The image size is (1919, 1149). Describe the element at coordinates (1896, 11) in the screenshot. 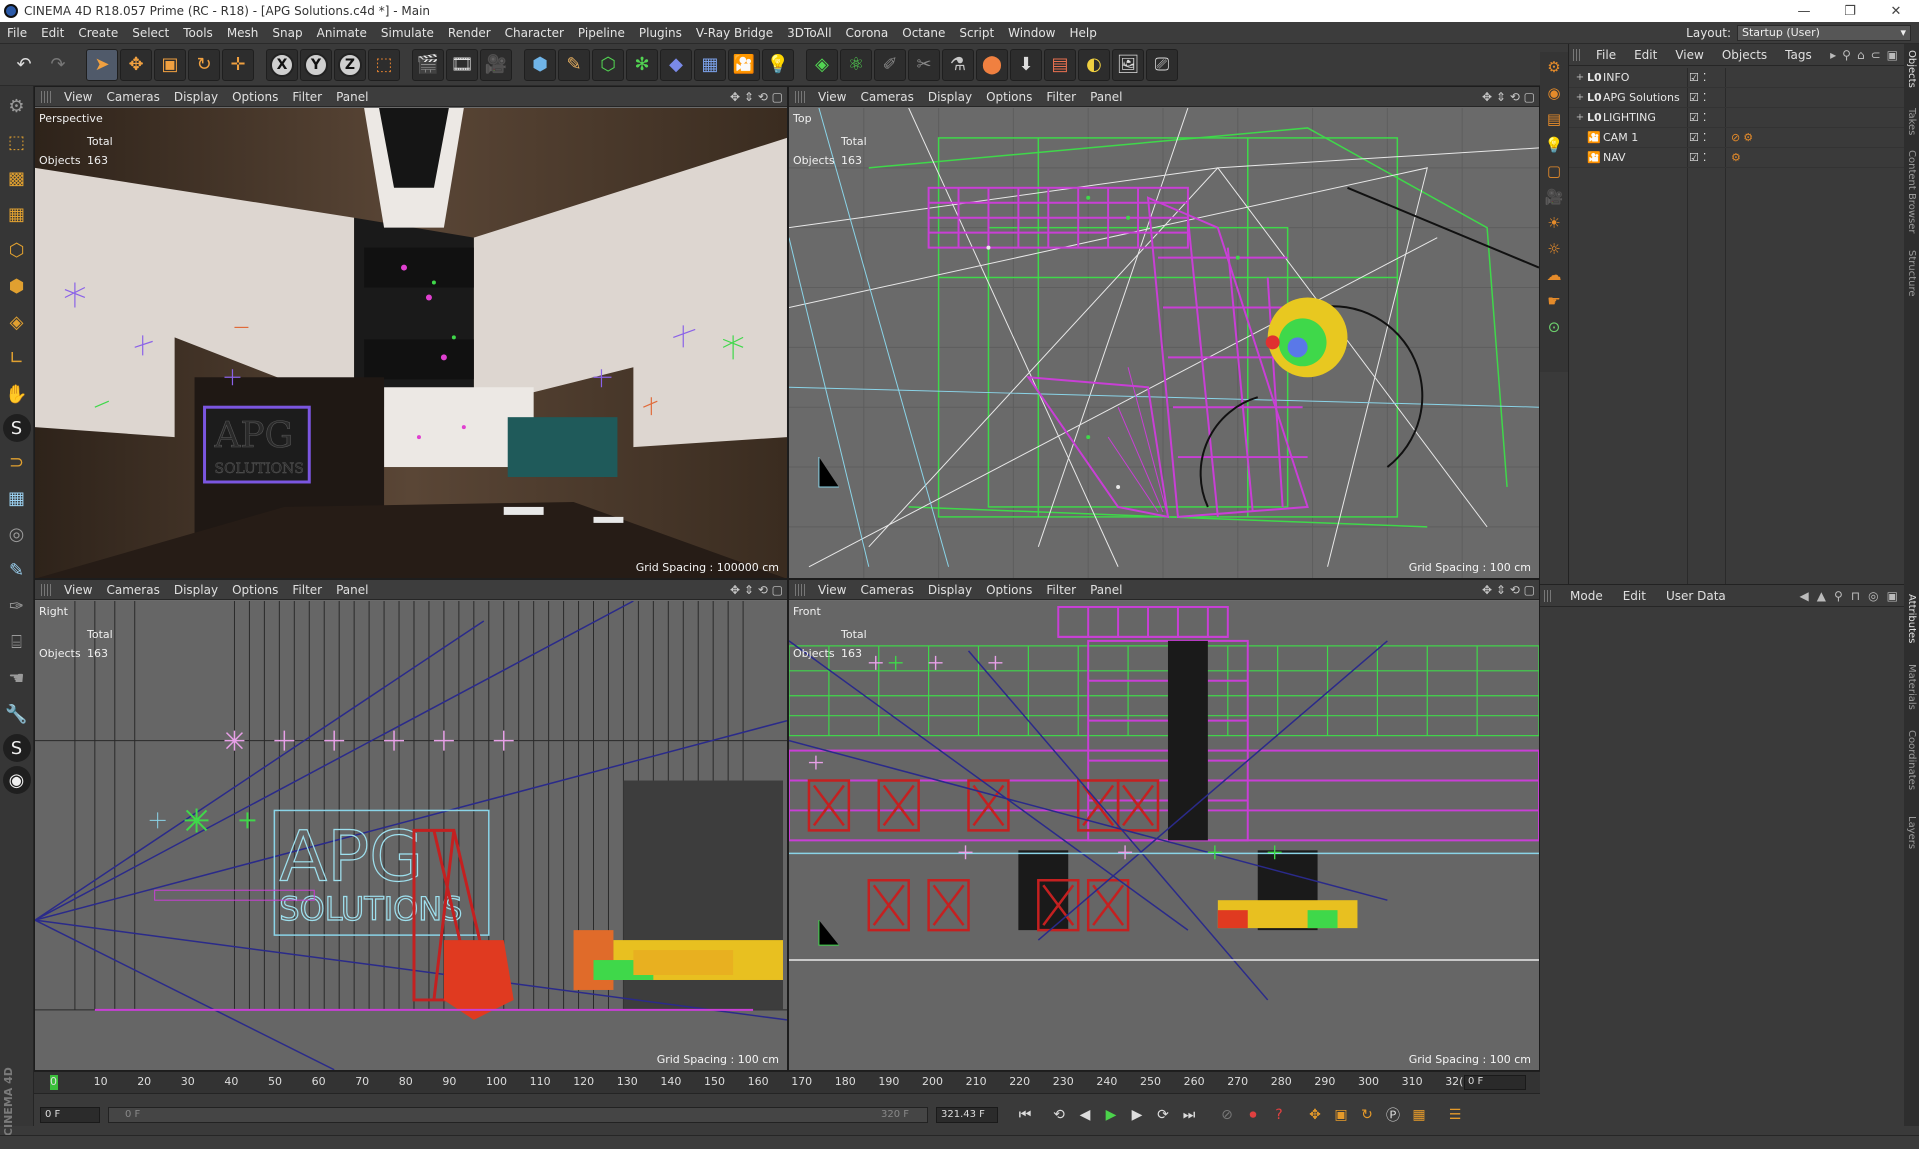

I see `close-button: ✕` at that location.